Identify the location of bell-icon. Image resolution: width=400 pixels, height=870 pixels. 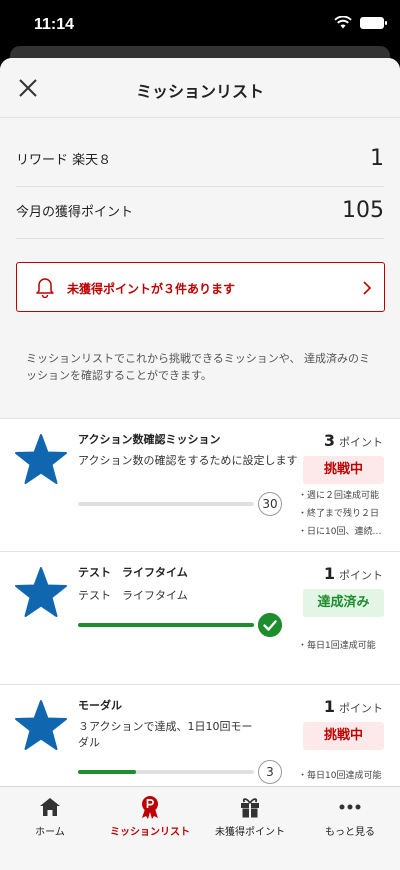
(45, 288).